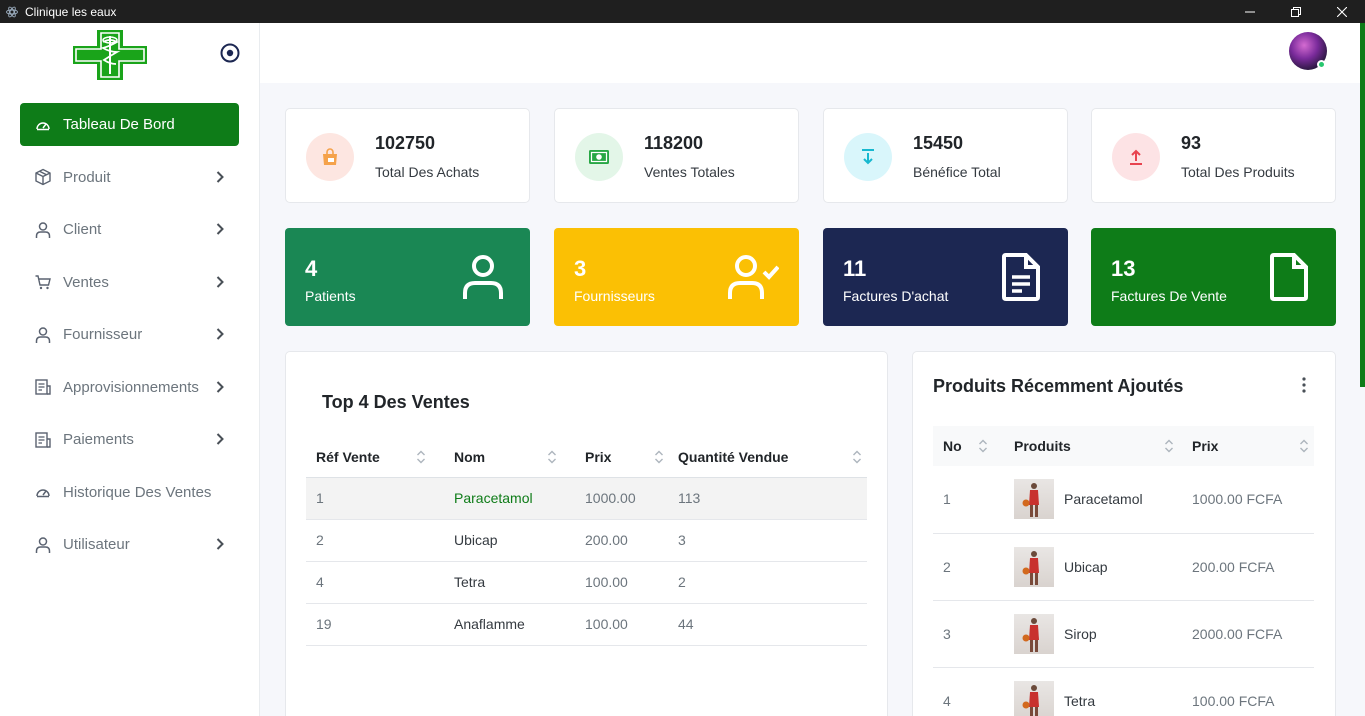  What do you see at coordinates (767, 457) in the screenshot?
I see `column-header: Quantité Vendue` at bounding box center [767, 457].